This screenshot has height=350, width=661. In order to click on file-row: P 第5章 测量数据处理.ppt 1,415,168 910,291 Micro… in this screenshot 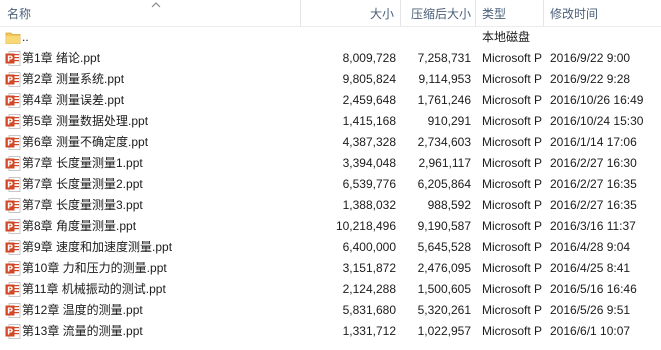, I will do `click(330, 121)`.